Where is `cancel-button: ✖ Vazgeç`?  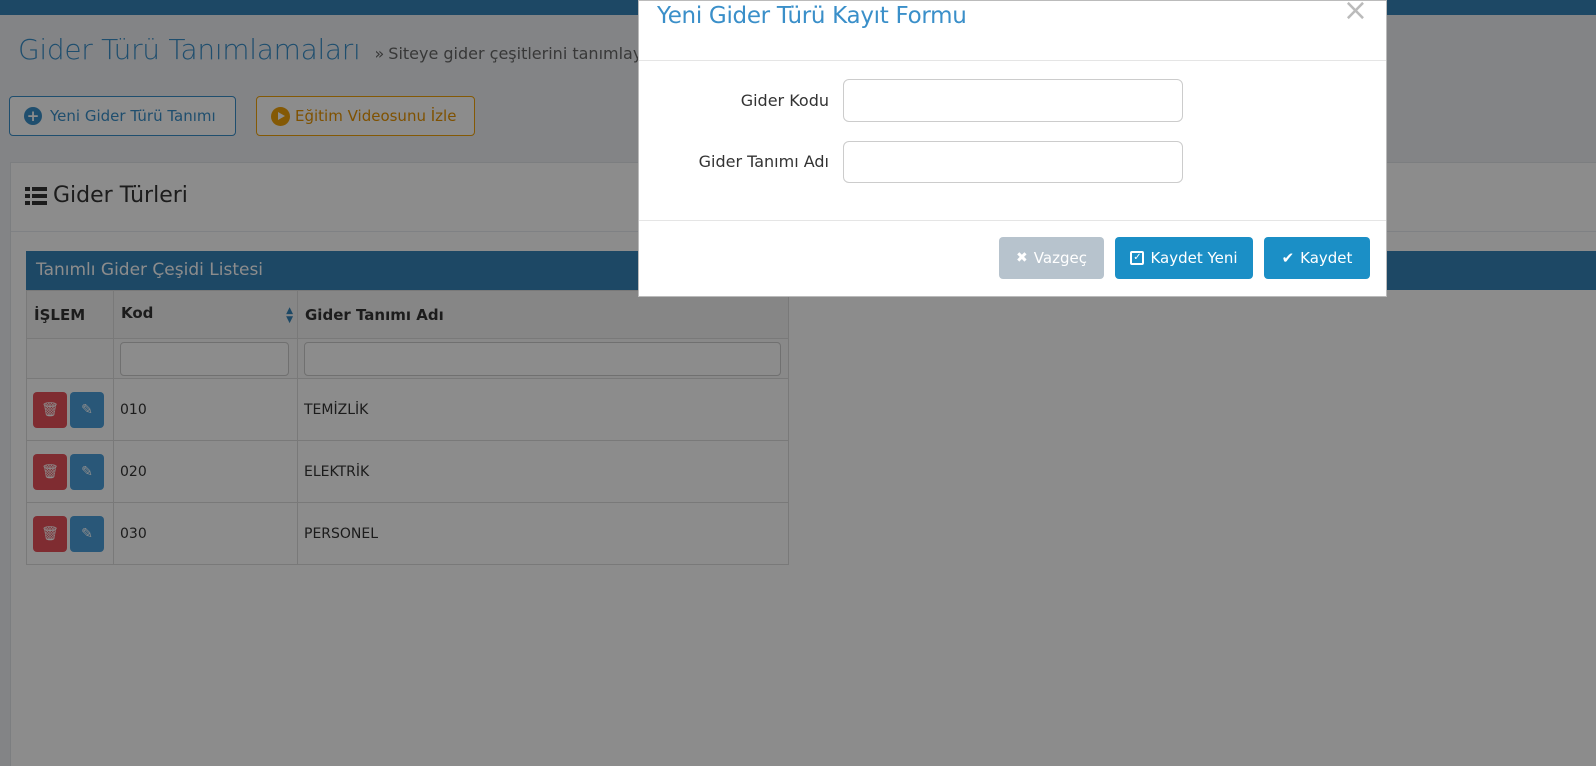
cancel-button: ✖ Vazgeç is located at coordinates (1051, 258).